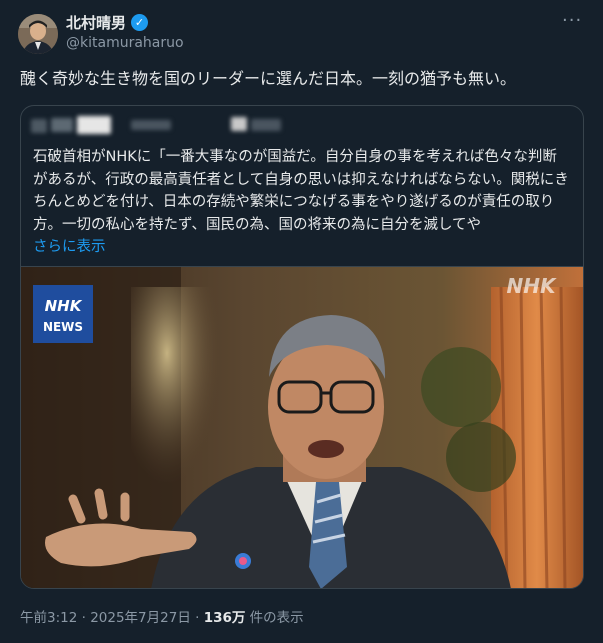  Describe the element at coordinates (303, 247) in the screenshot. I see `show-more-link: さらに表示` at that location.